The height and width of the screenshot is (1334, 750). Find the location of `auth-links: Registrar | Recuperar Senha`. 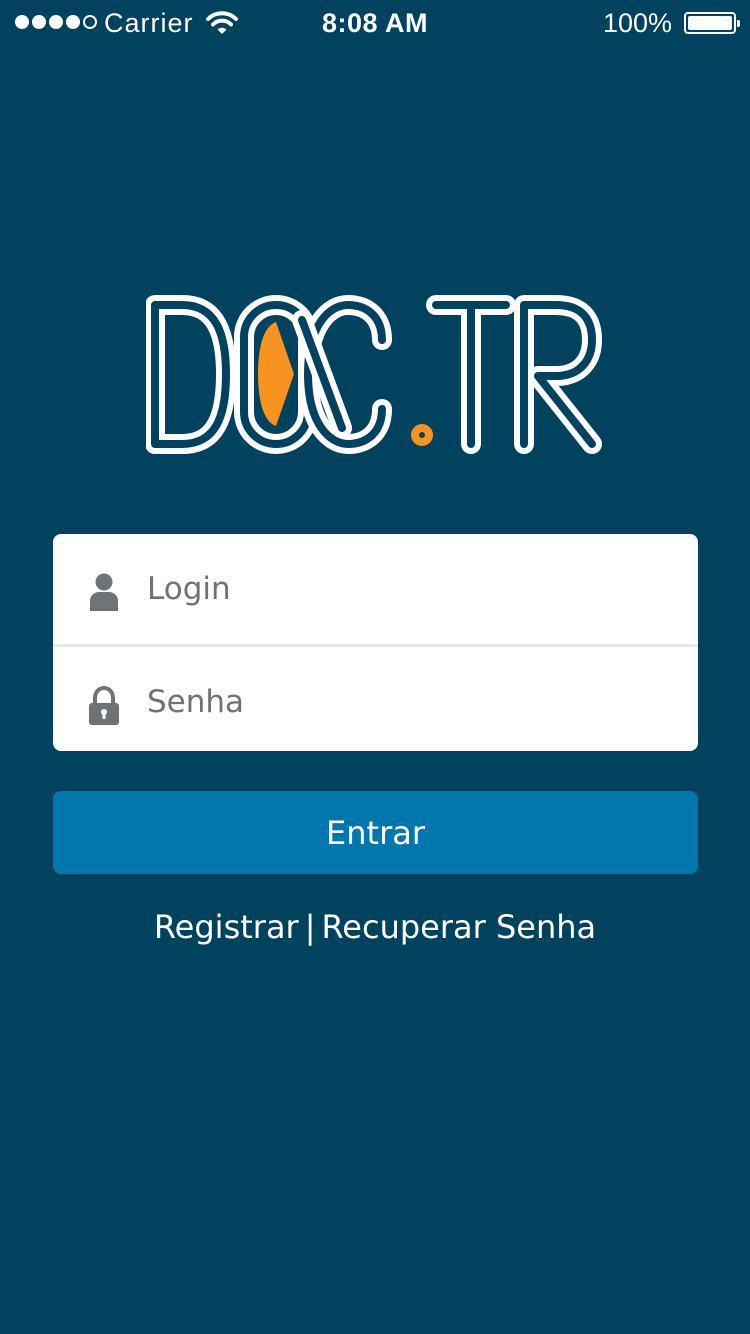

auth-links: Registrar | Recuperar Senha is located at coordinates (375, 927).